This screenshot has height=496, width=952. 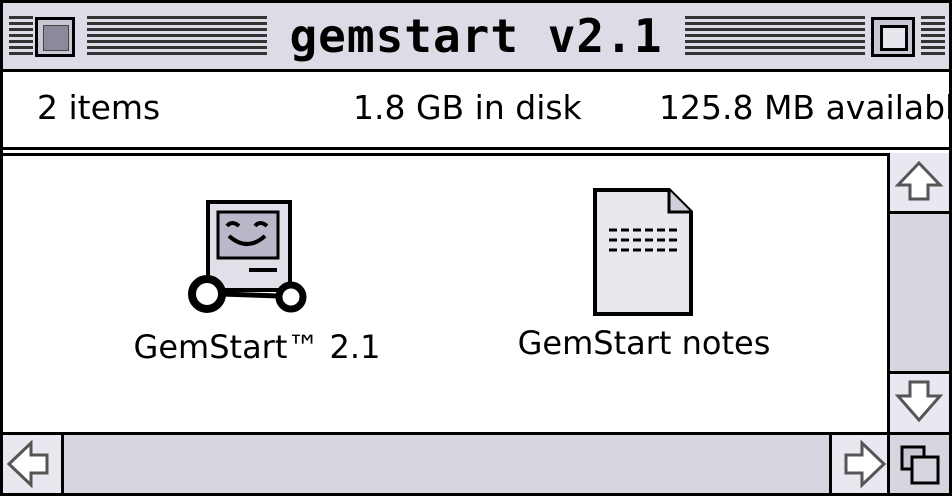 I want to click on title-bar: gemstart v2.1, so click(x=476, y=37).